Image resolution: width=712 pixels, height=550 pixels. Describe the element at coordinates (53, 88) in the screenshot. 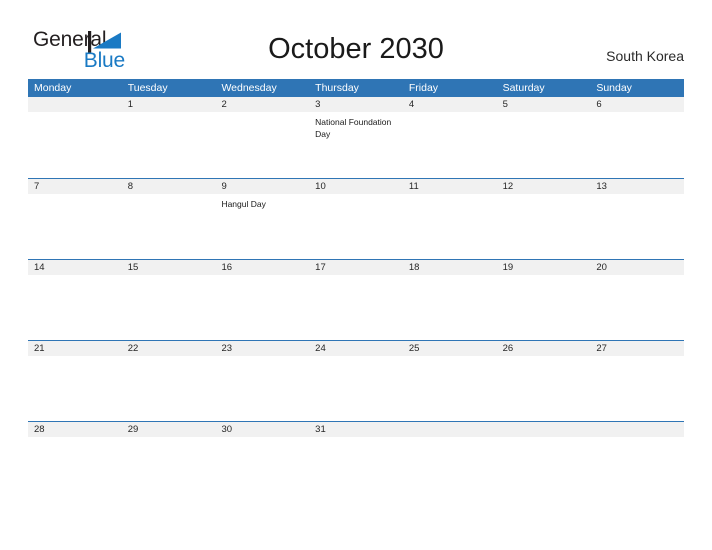

I see `weekday-monday: Monday` at that location.